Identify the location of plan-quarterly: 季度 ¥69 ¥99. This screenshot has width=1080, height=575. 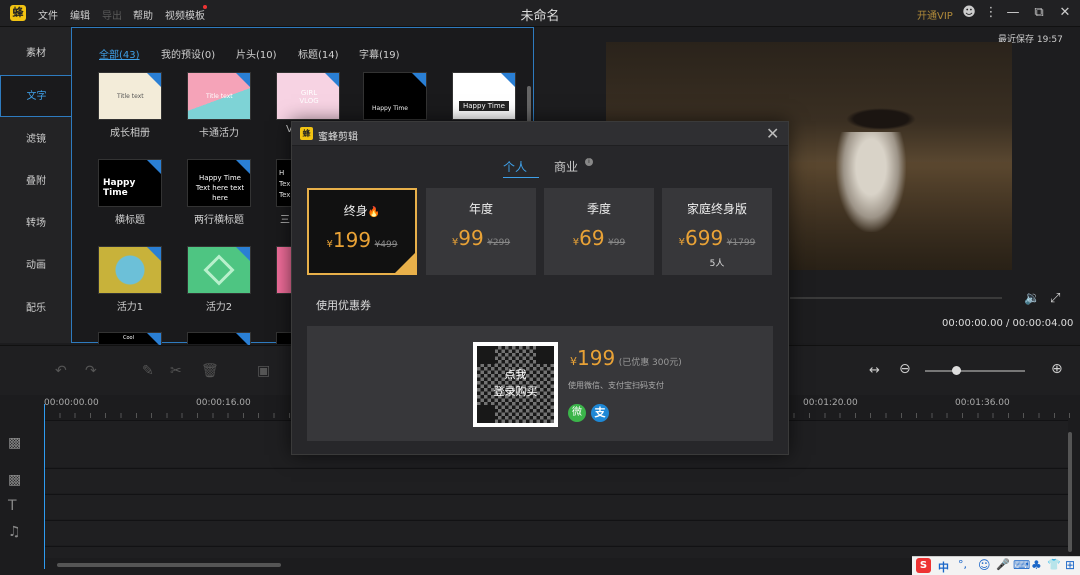
(599, 231).